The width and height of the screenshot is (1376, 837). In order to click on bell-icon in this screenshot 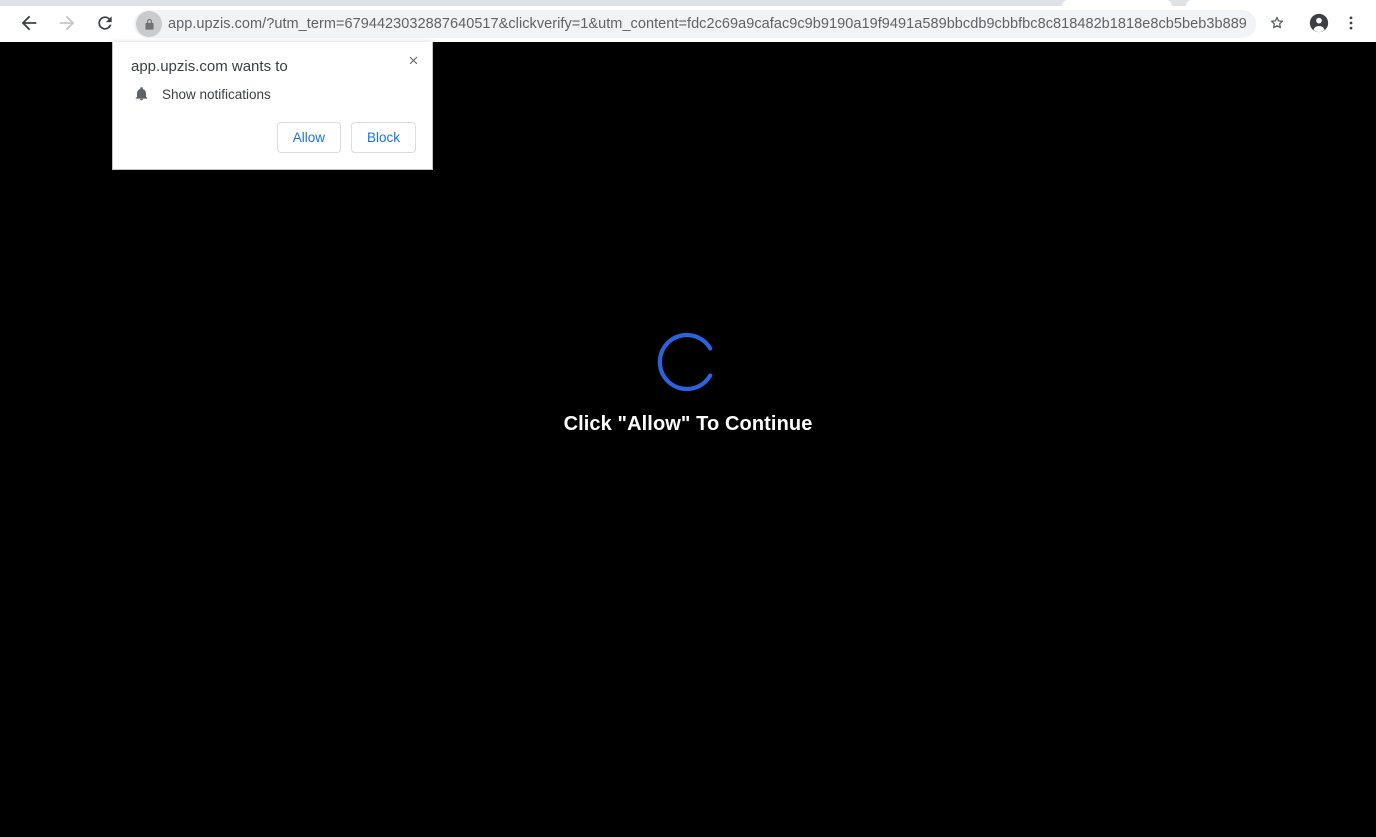, I will do `click(141, 94)`.